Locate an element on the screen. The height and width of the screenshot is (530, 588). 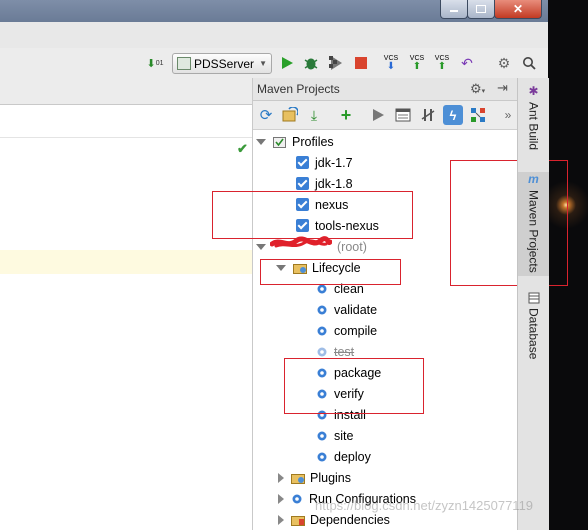
settings-icon: ⚙ is located at coordinates (504, 63).